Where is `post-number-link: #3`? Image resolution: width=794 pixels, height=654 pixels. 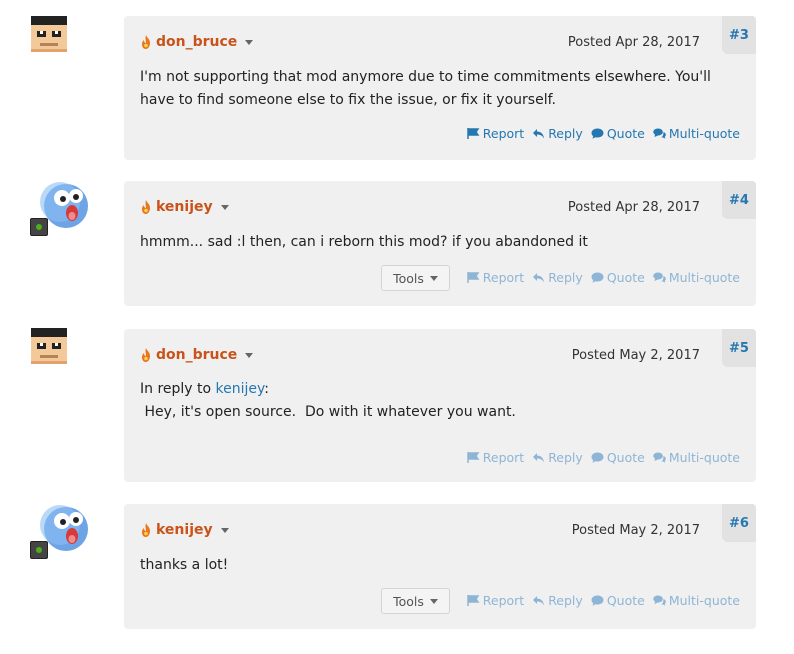
post-number-link: #3 is located at coordinates (739, 35).